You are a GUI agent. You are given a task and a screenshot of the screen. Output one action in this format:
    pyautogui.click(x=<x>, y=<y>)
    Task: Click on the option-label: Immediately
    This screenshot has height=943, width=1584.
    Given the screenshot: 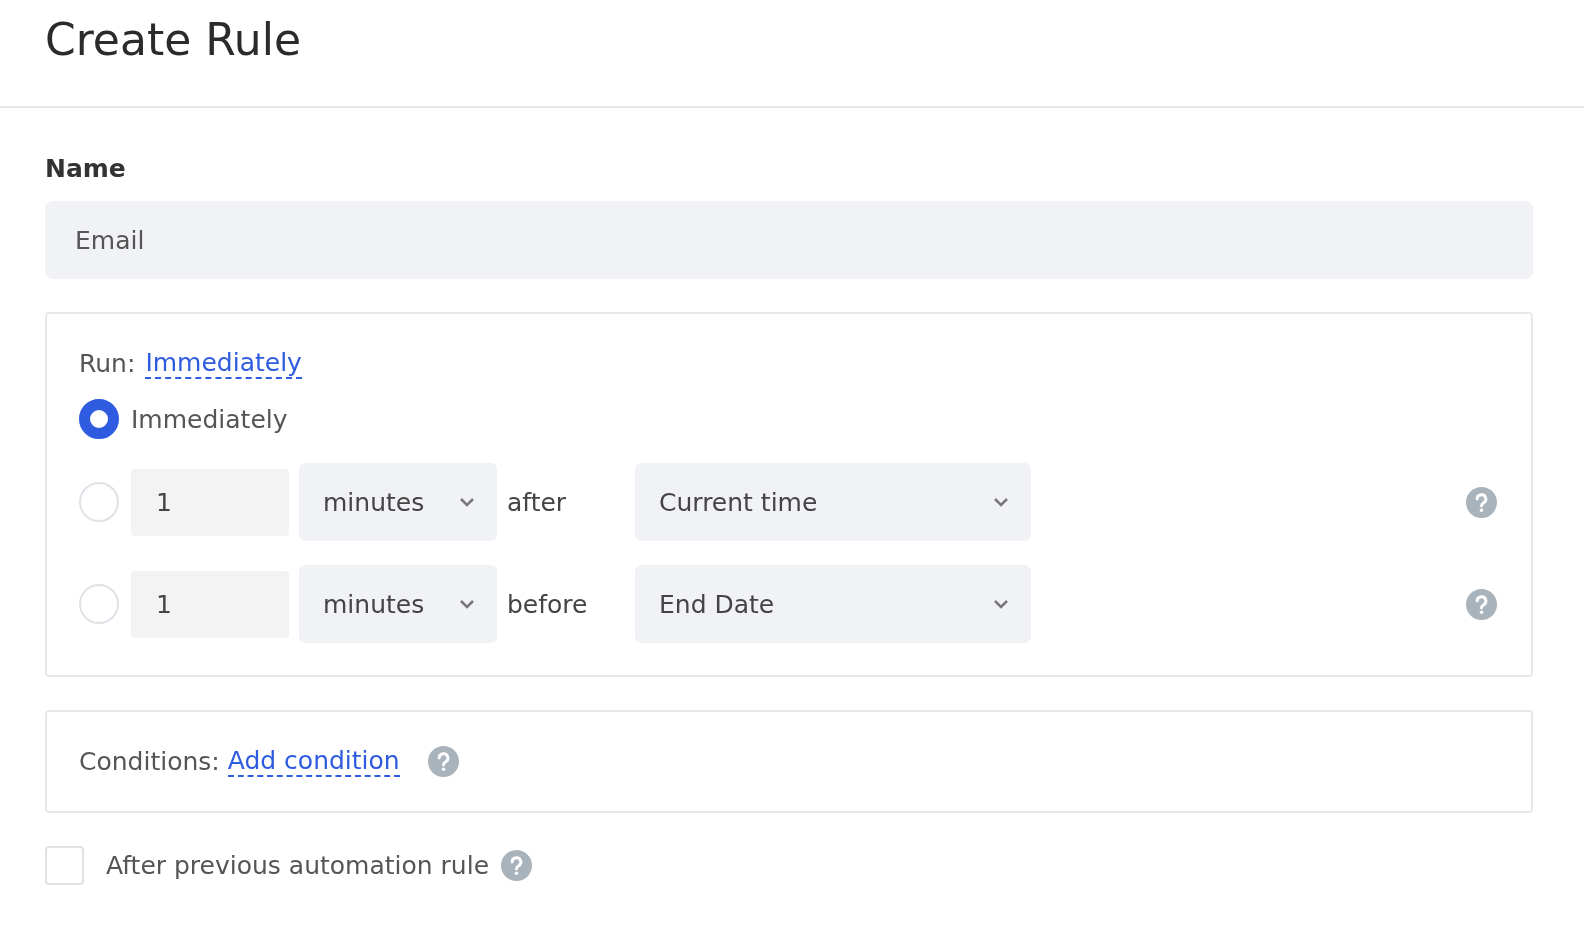 What is the action you would take?
    pyautogui.click(x=209, y=419)
    